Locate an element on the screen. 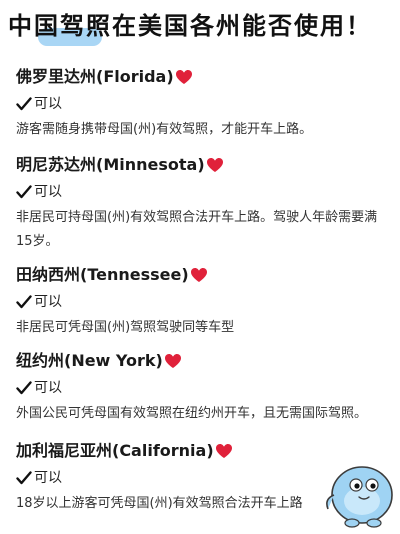 The width and height of the screenshot is (400, 534). state-name: 明尼苏达州(Minnesota) is located at coordinates (110, 164).